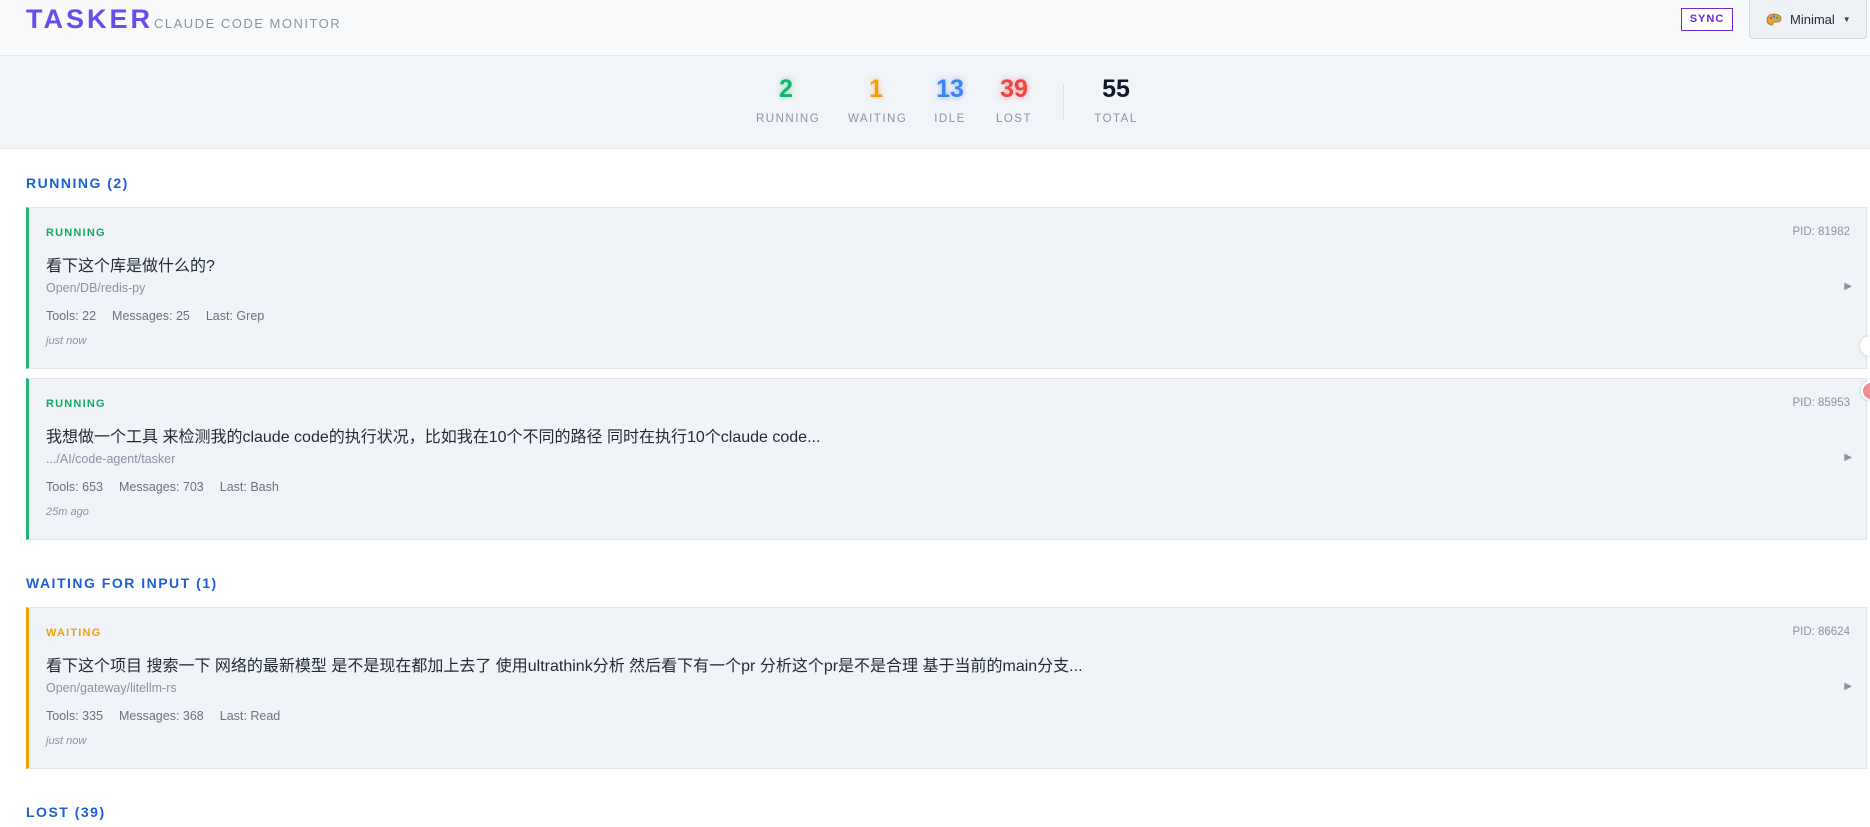  Describe the element at coordinates (1774, 19) in the screenshot. I see `palette-icon` at that location.